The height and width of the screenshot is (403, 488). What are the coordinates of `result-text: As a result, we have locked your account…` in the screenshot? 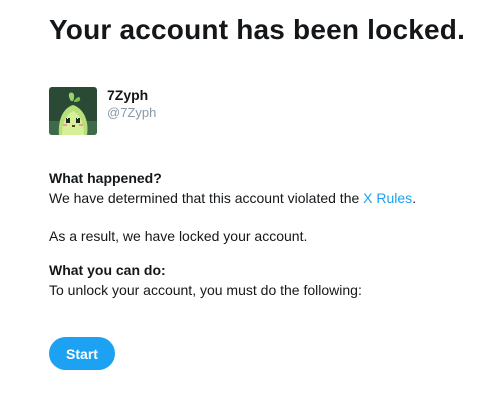 It's located at (178, 236).